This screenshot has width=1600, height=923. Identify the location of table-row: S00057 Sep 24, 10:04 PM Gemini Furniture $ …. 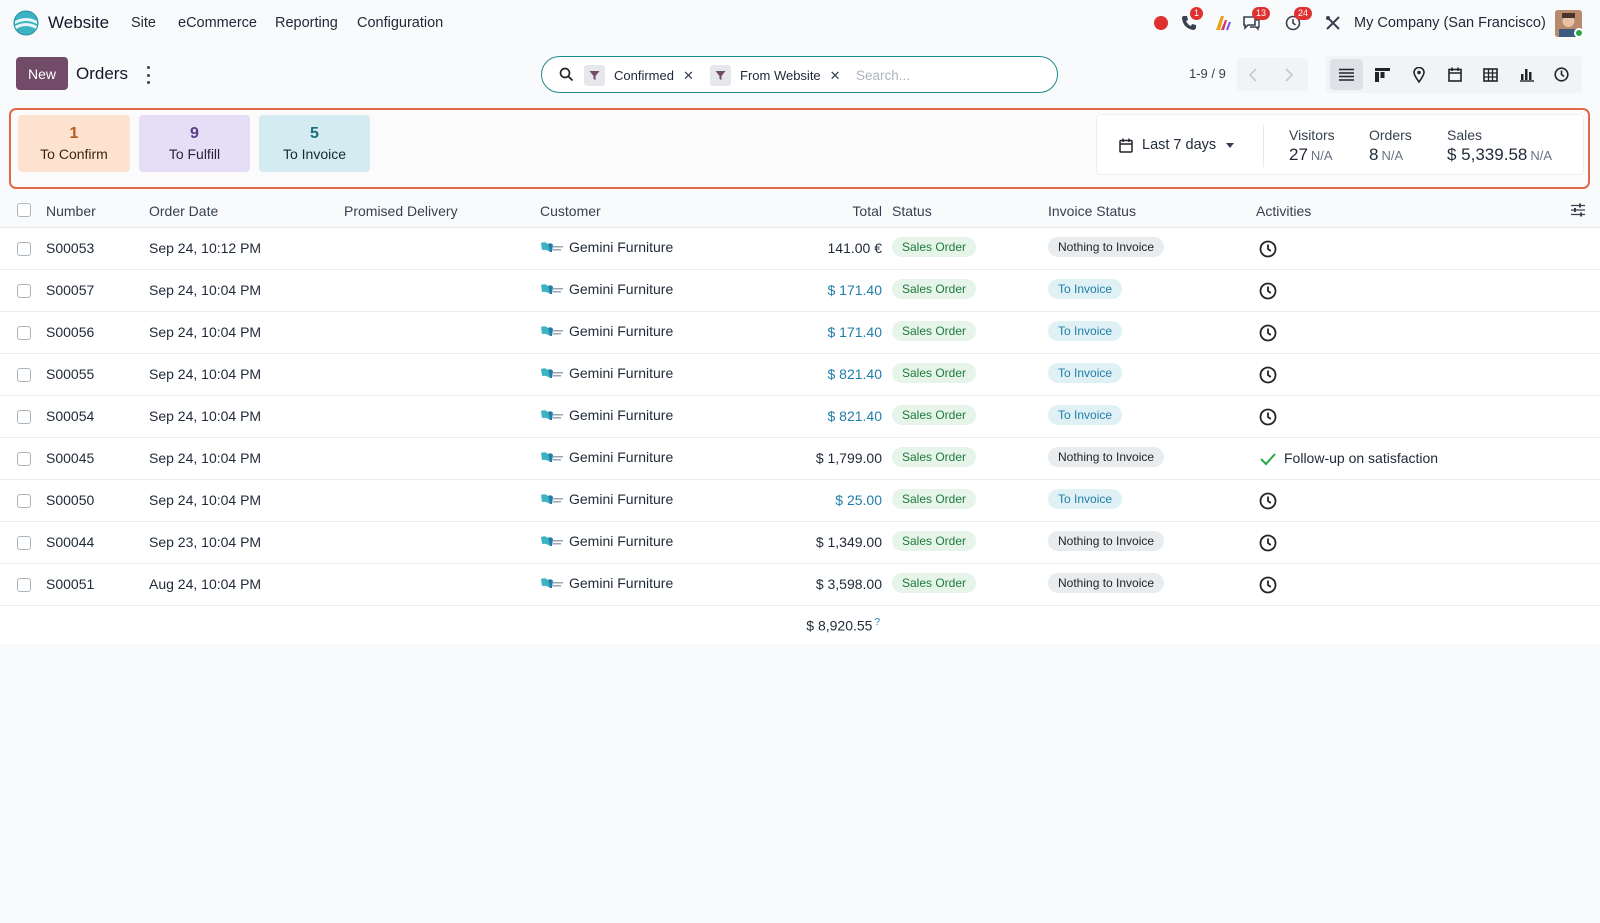
(800, 291).